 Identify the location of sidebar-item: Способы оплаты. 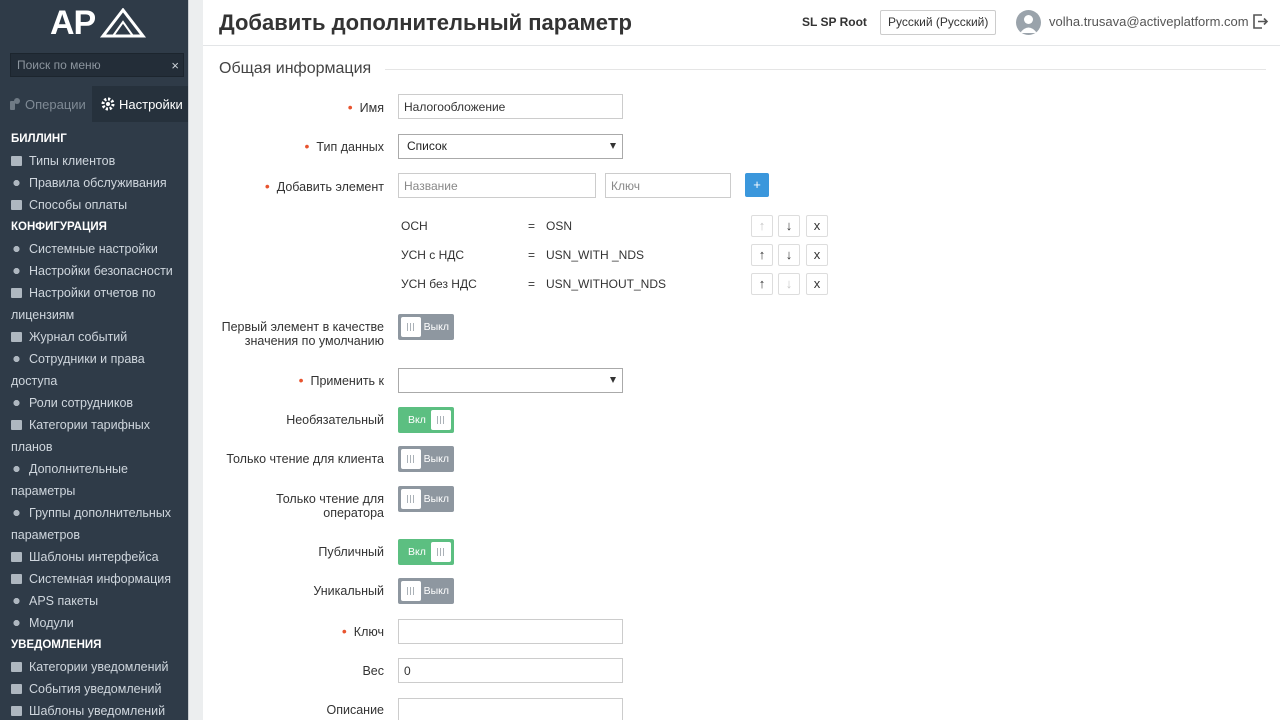
(94, 205).